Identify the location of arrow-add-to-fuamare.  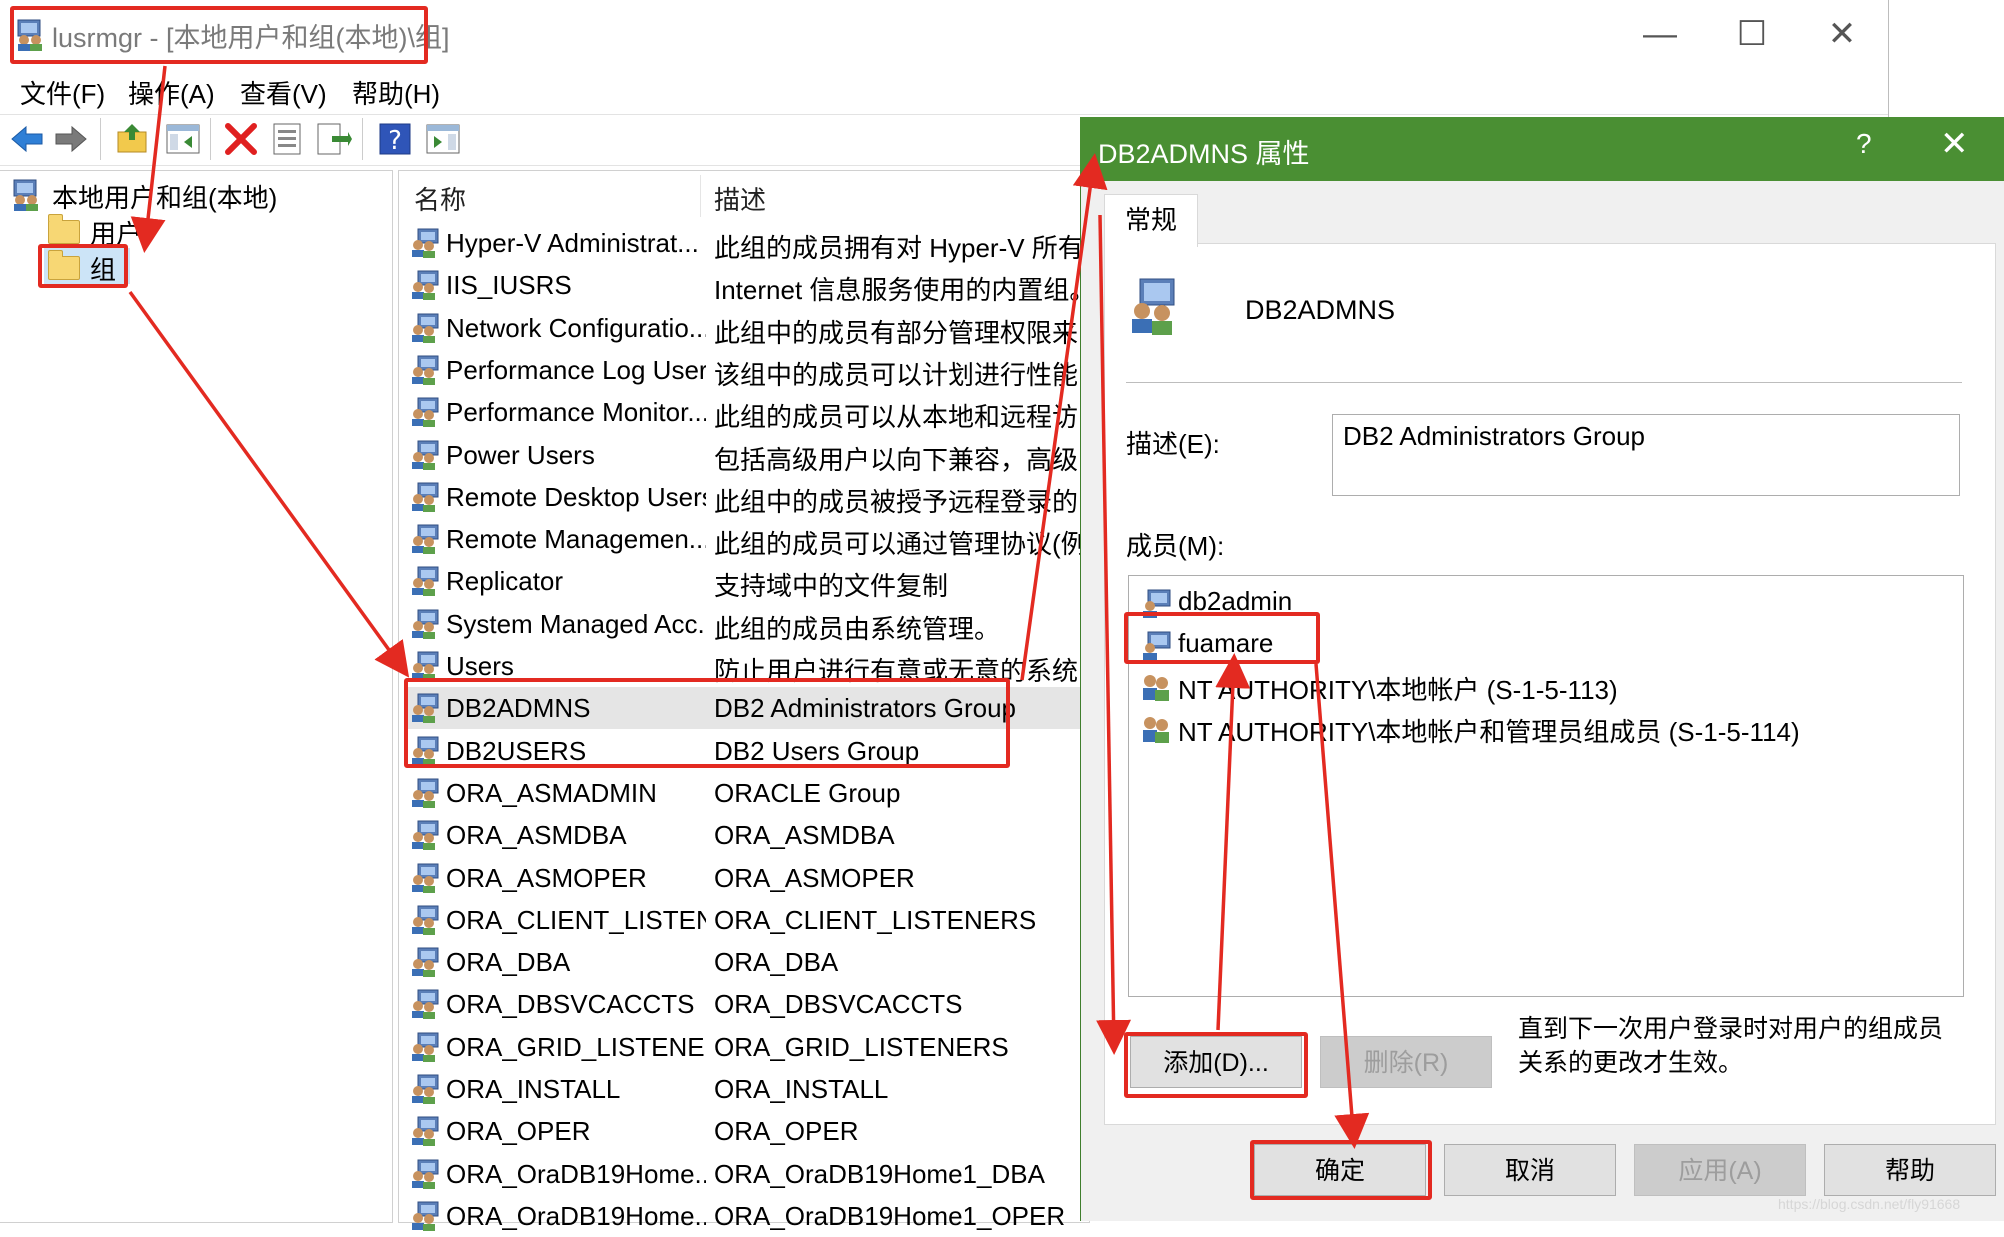
(1233, 842).